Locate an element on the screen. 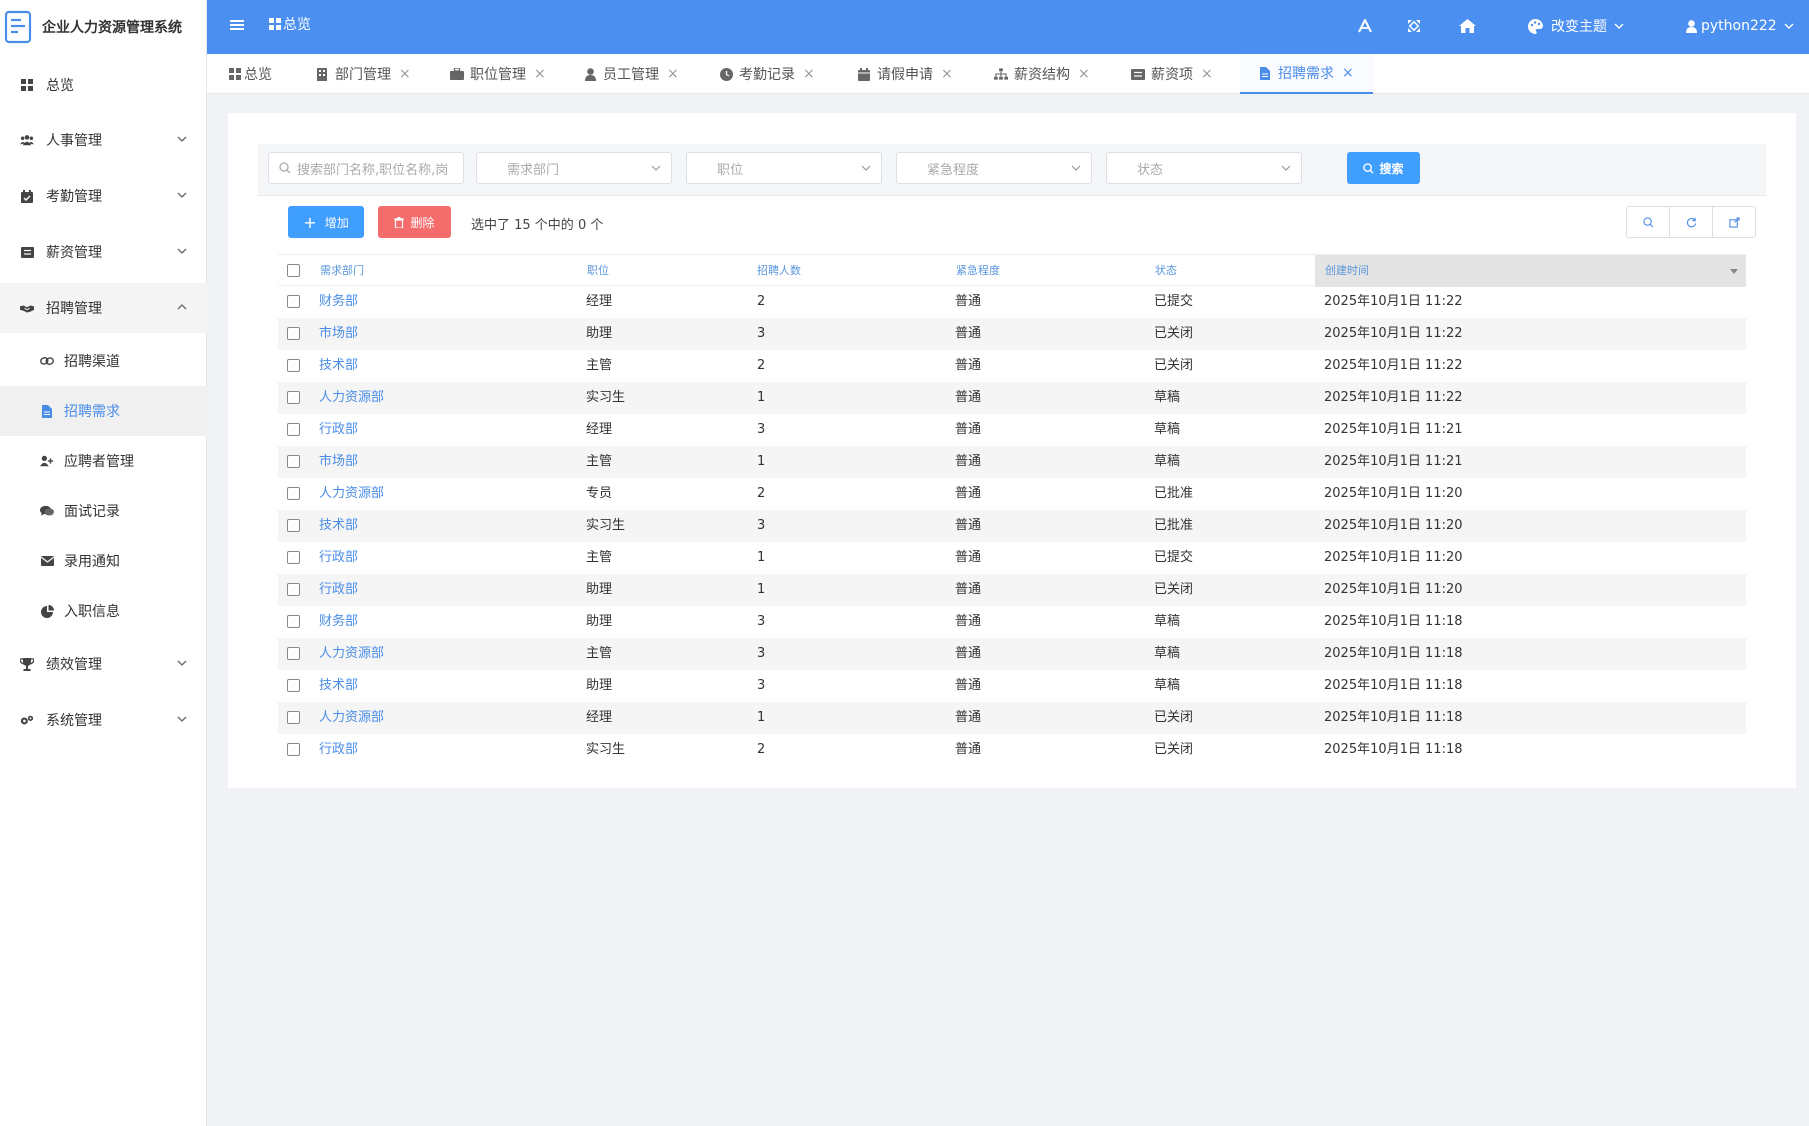 This screenshot has height=1126, width=1809. sidebar-item-attendance: 考勤管理 is located at coordinates (103, 196).